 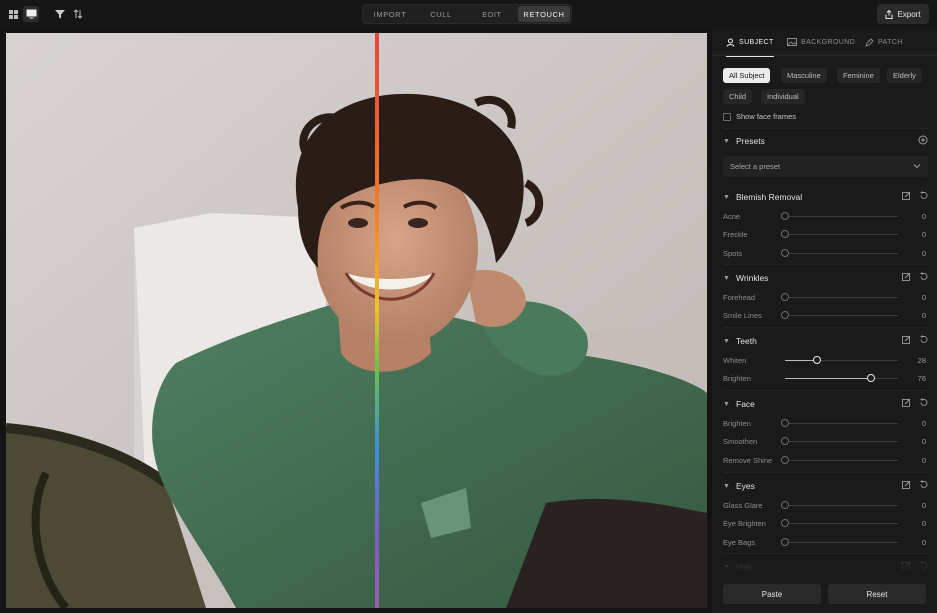 What do you see at coordinates (544, 14) in the screenshot?
I see `mode-retouch-tab: RETOUCH` at bounding box center [544, 14].